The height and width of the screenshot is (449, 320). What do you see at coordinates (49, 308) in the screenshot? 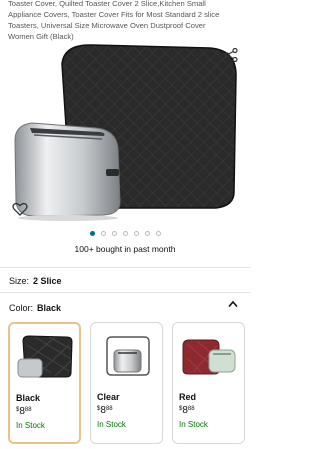
I see `color-value: Black` at bounding box center [49, 308].